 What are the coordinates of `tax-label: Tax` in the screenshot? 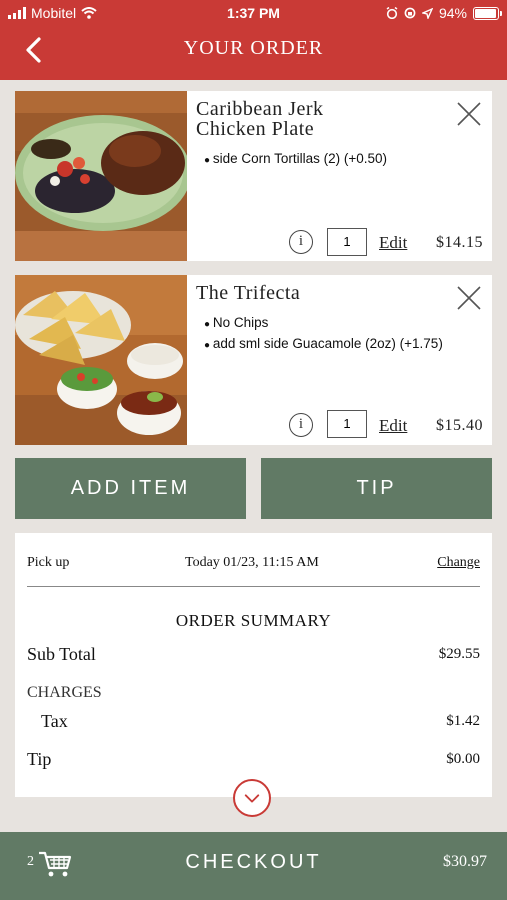 It's located at (54, 721).